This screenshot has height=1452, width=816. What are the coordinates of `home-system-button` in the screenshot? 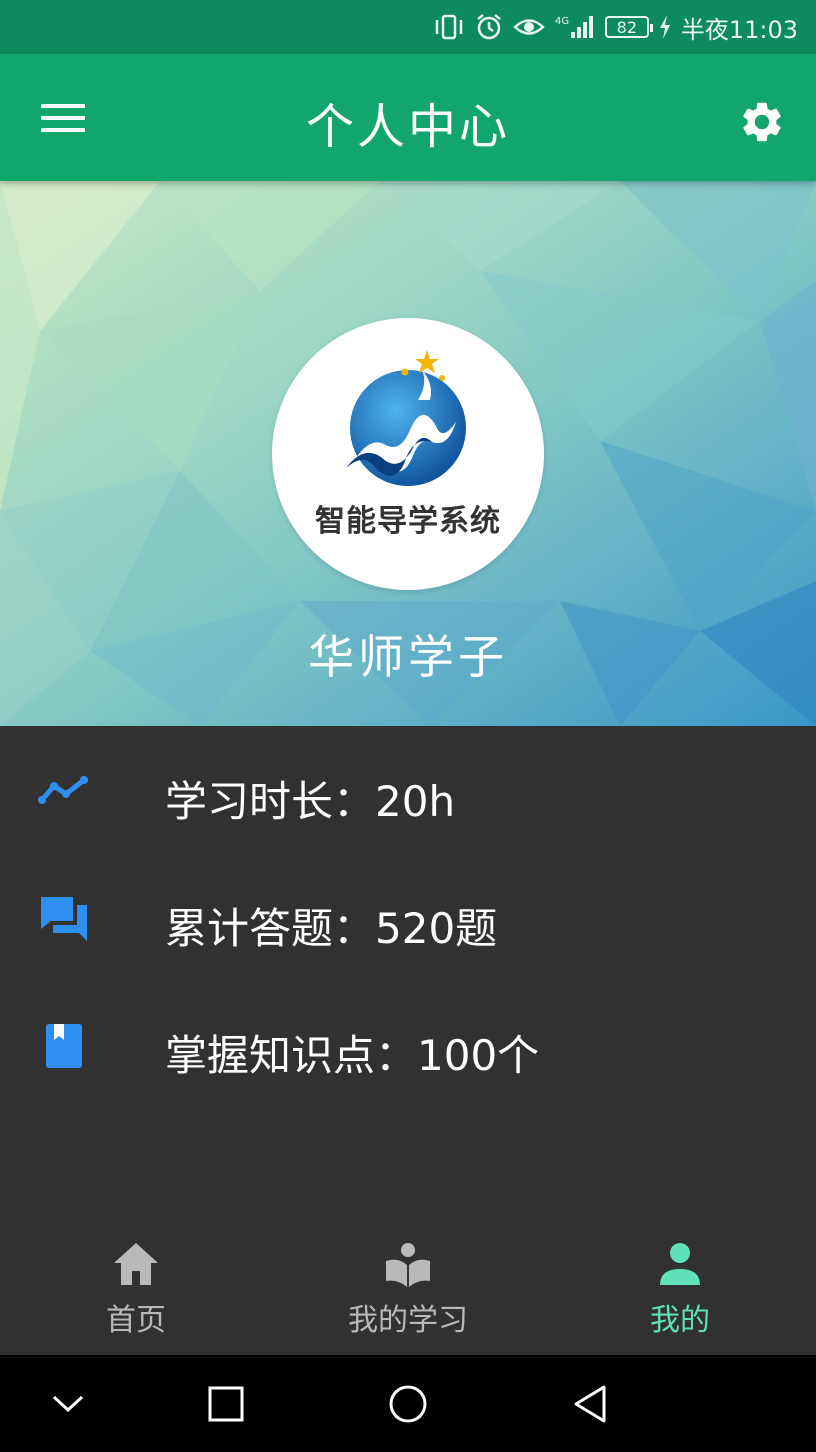 It's located at (408, 1404).